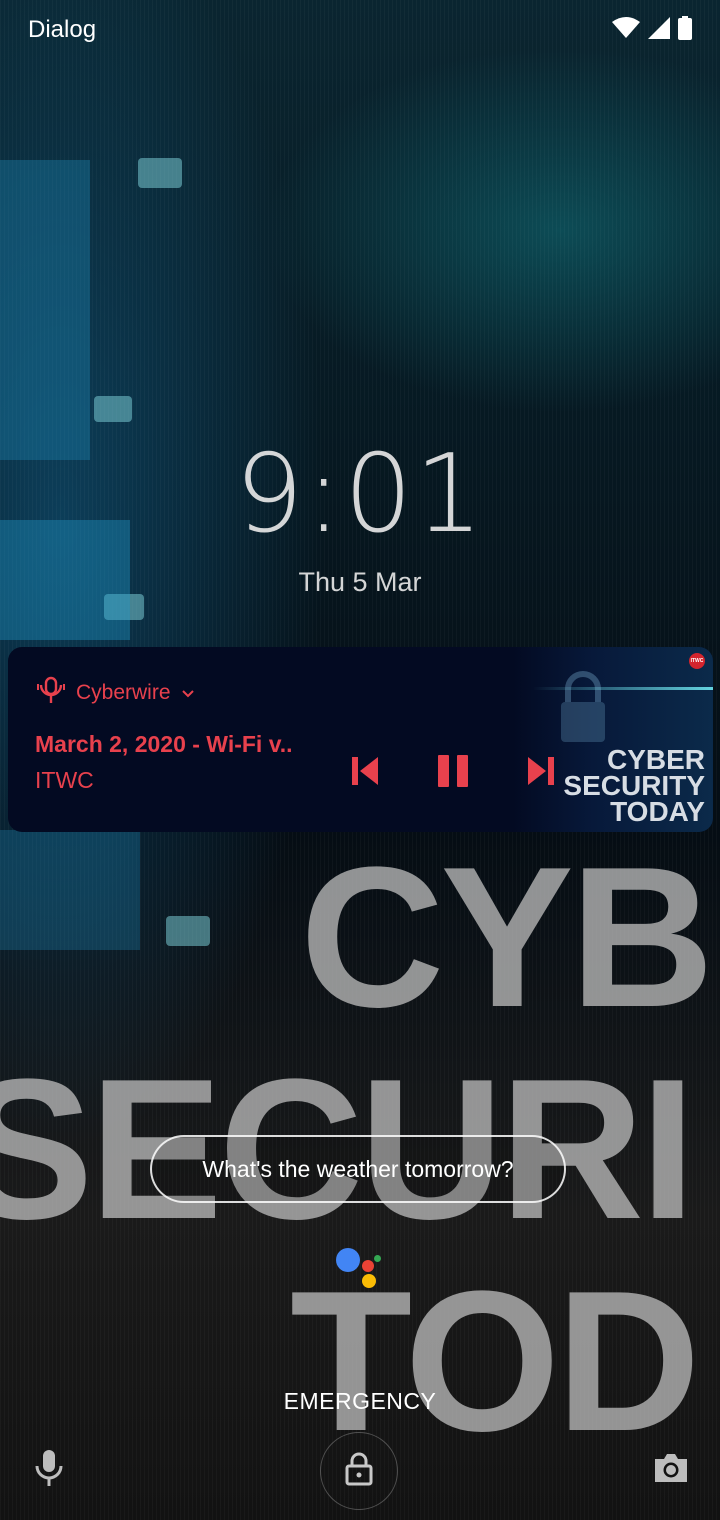 This screenshot has height=1520, width=720. I want to click on microphone-icon, so click(49, 1470).